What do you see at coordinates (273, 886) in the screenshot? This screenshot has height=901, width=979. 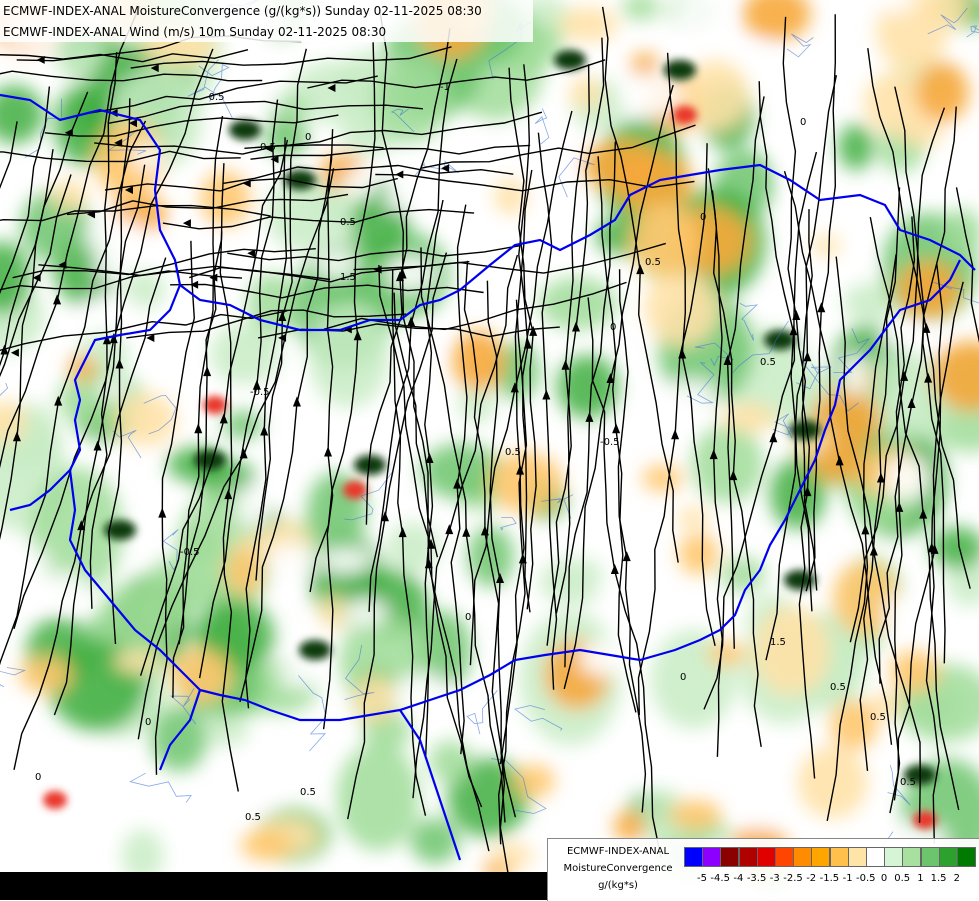 I see `bottom-black-band` at bounding box center [273, 886].